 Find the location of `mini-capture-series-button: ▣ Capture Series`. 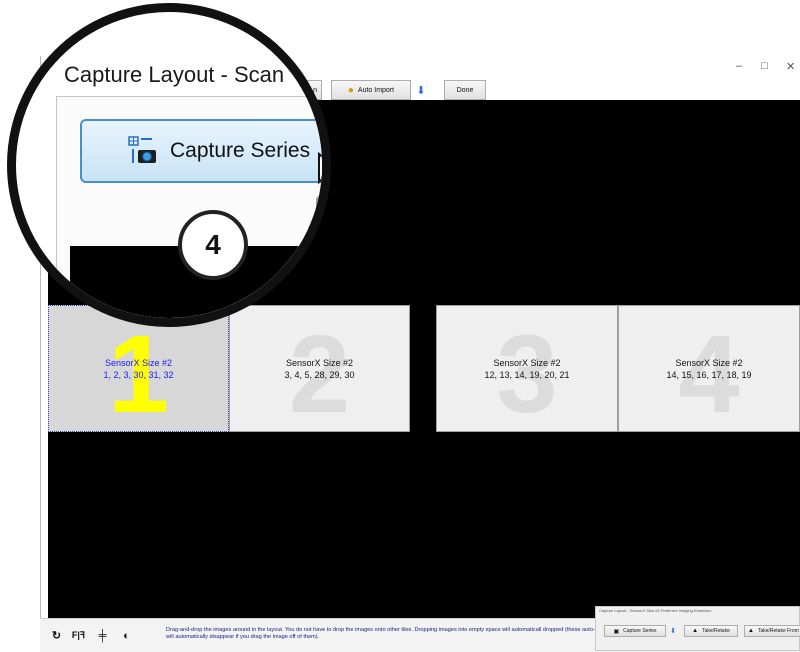

mini-capture-series-button: ▣ Capture Series is located at coordinates (635, 631).